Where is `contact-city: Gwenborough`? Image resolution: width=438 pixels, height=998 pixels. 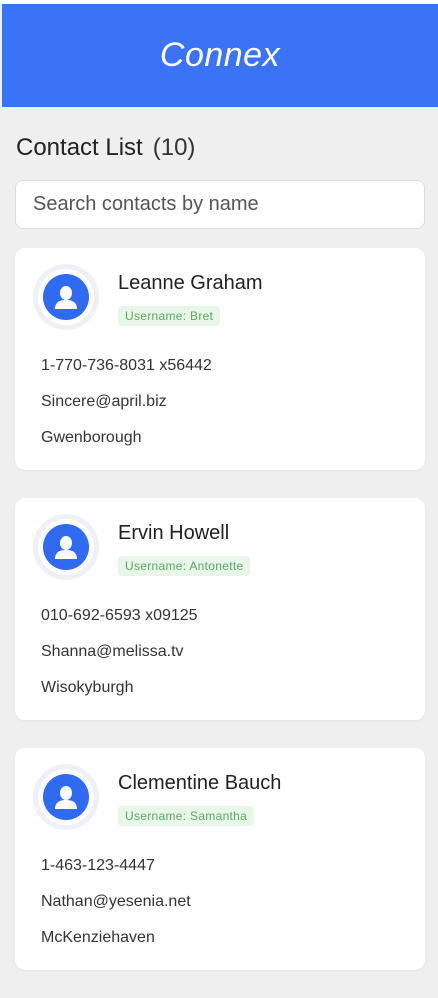
contact-city: Gwenborough is located at coordinates (91, 437).